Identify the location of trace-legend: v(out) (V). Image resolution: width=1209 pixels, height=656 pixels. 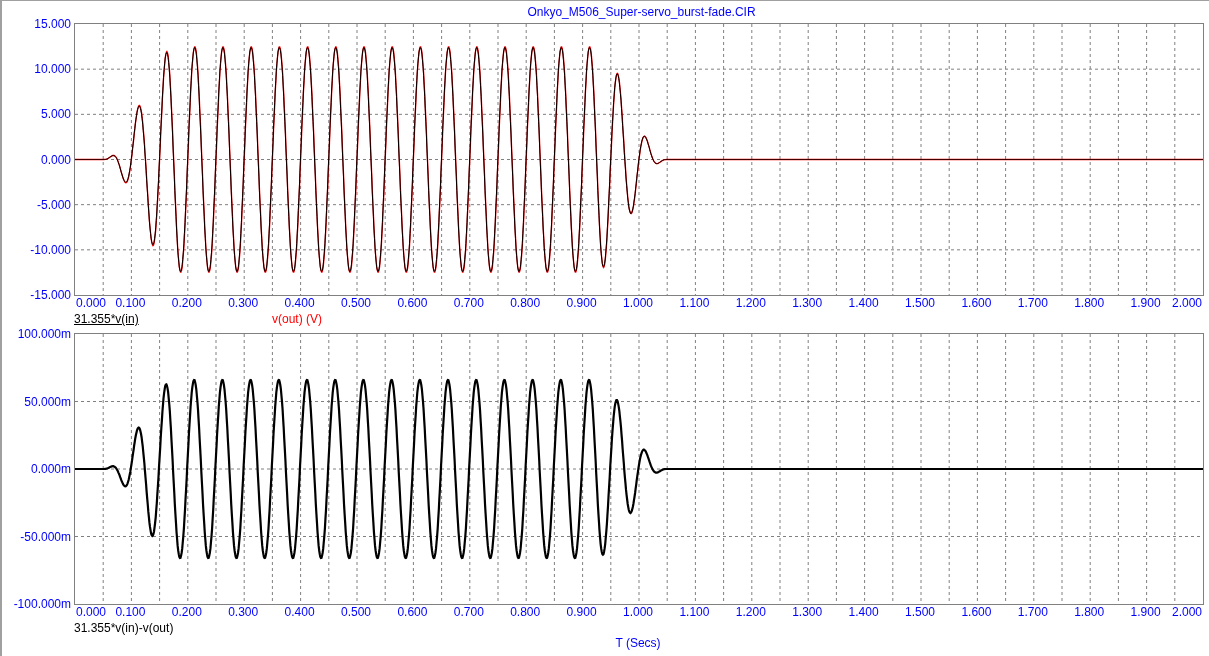
(297, 319).